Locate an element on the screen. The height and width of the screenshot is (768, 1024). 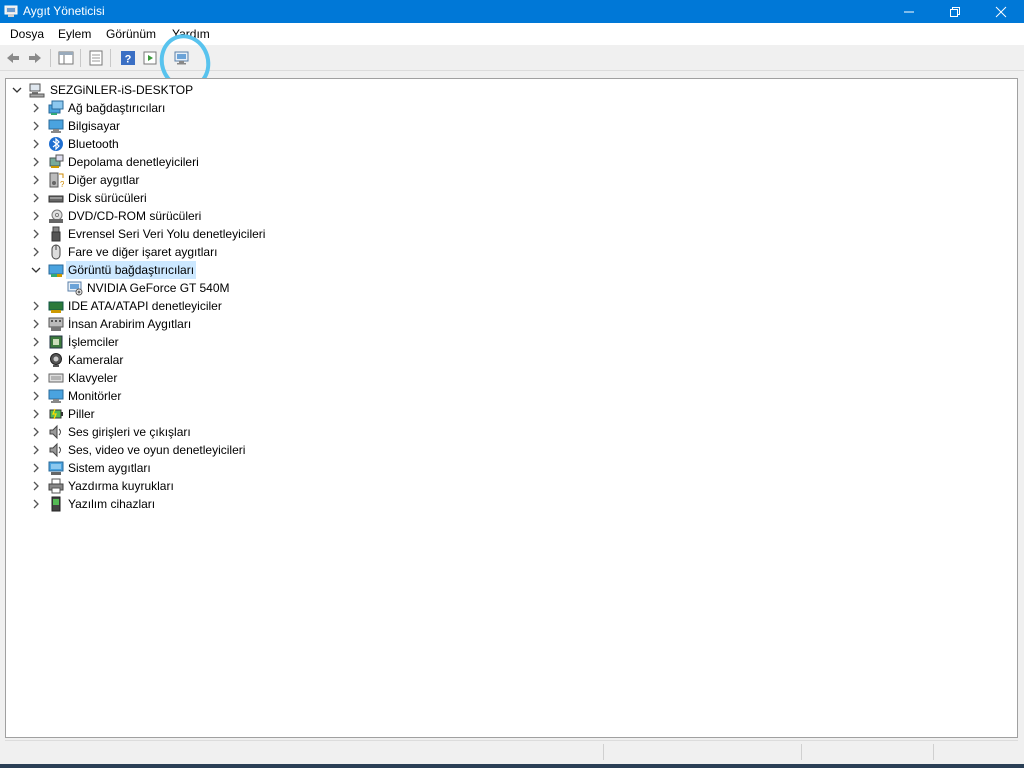
toolbar-separator is located at coordinates (80, 58).